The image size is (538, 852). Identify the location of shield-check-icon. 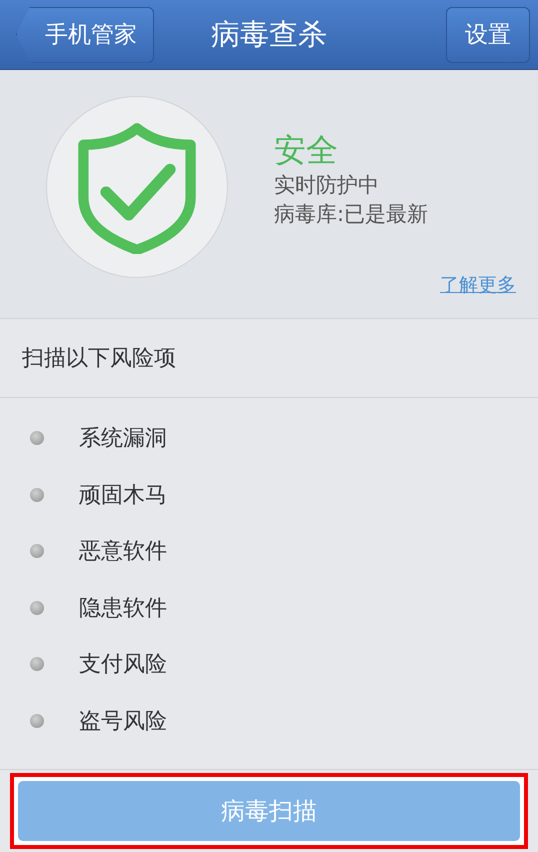
(137, 187).